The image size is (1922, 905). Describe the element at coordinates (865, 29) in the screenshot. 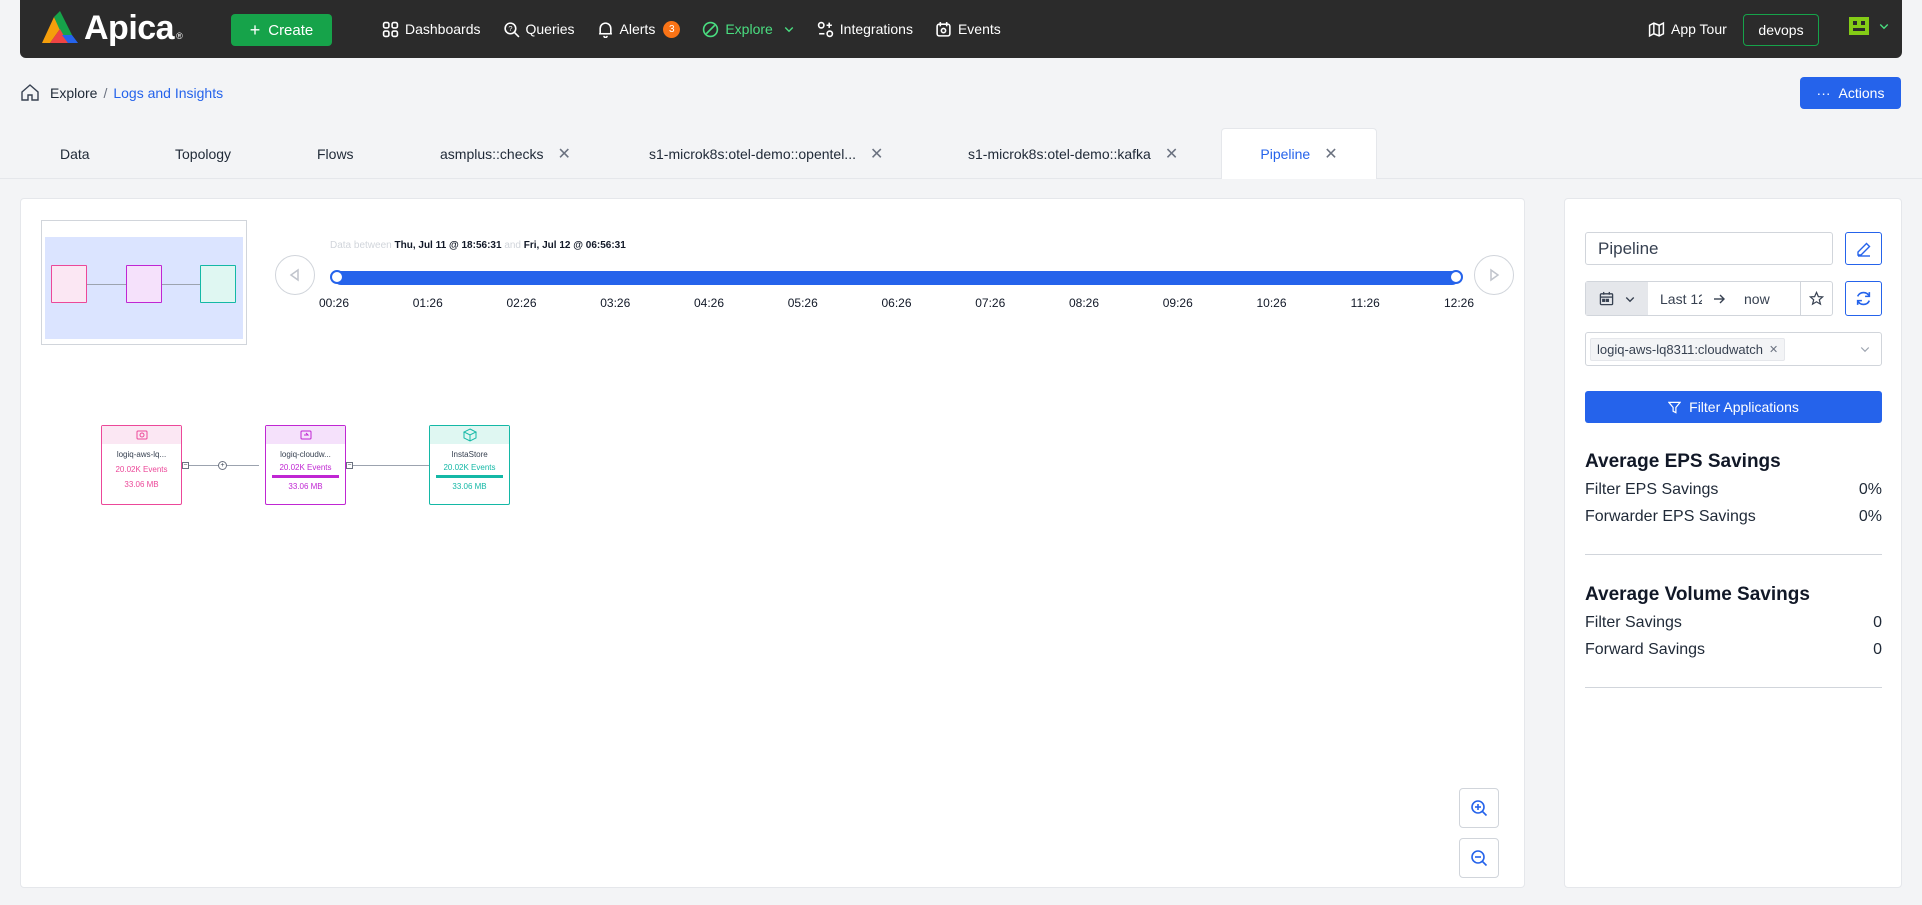

I see `nav-integrations: Integrations` at that location.